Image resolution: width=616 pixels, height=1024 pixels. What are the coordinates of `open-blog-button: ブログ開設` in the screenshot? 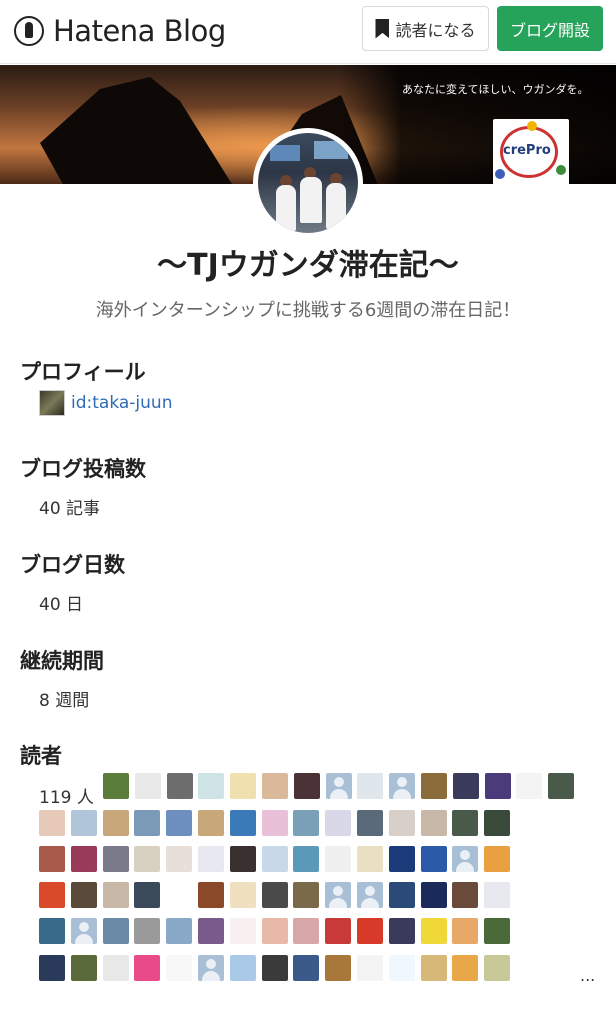 It's located at (550, 28).